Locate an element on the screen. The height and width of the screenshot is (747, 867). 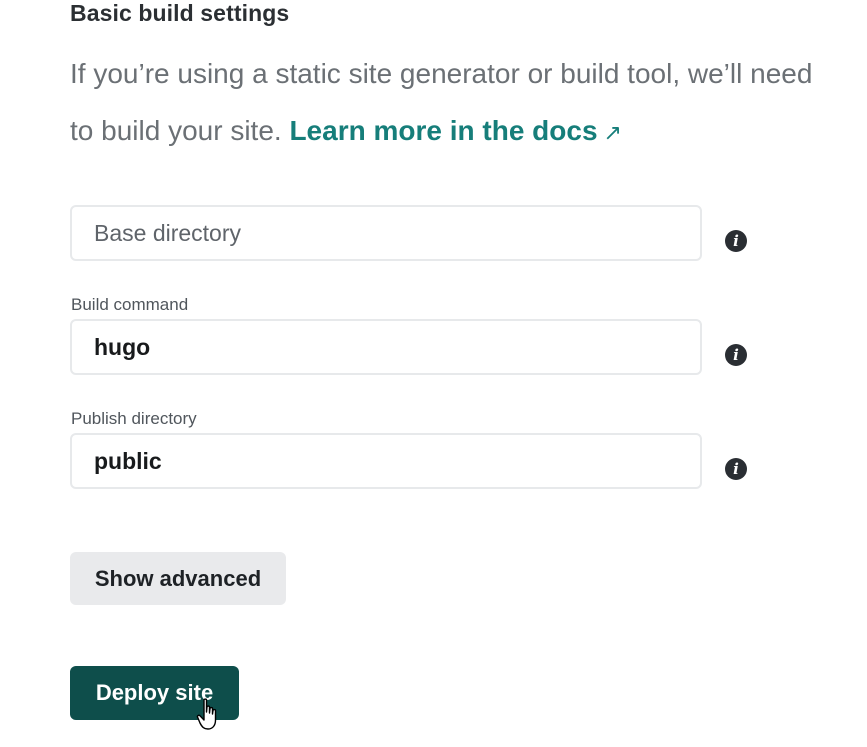
build-command-label: Build command is located at coordinates (130, 304).